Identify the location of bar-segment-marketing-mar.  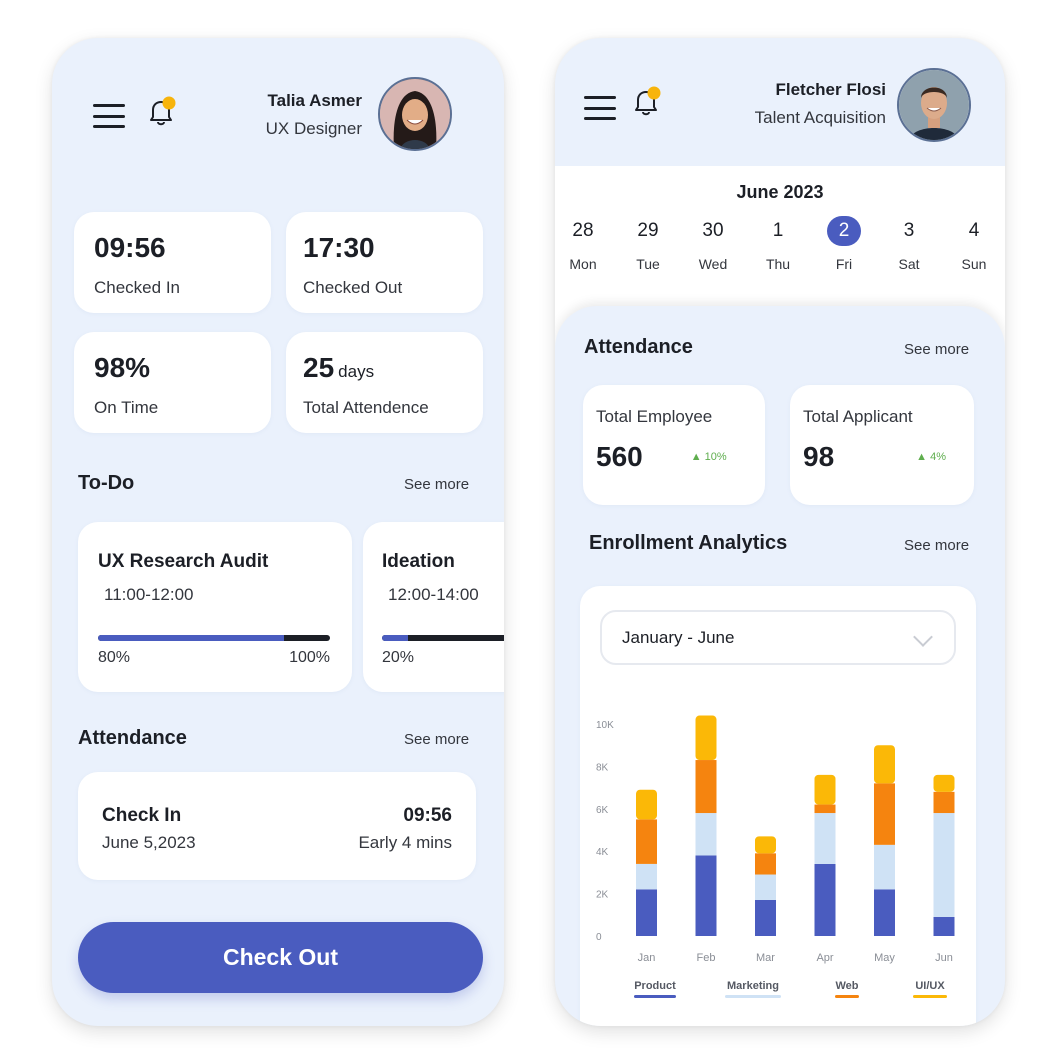
(765, 887).